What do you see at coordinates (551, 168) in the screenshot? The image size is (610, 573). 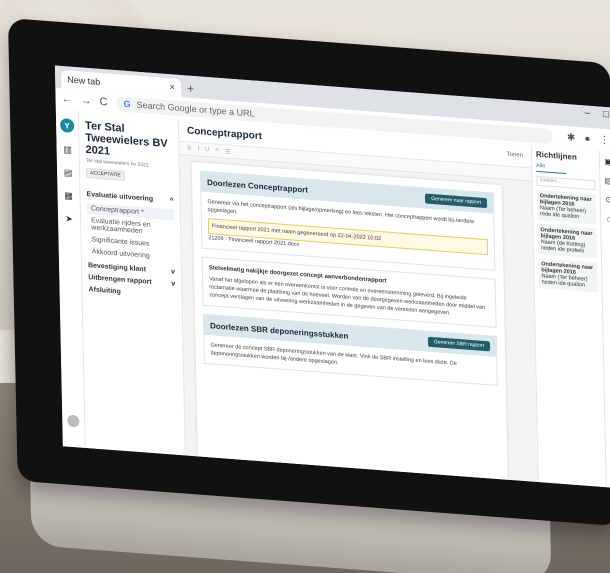 I see `tab-alle: Alle` at bounding box center [551, 168].